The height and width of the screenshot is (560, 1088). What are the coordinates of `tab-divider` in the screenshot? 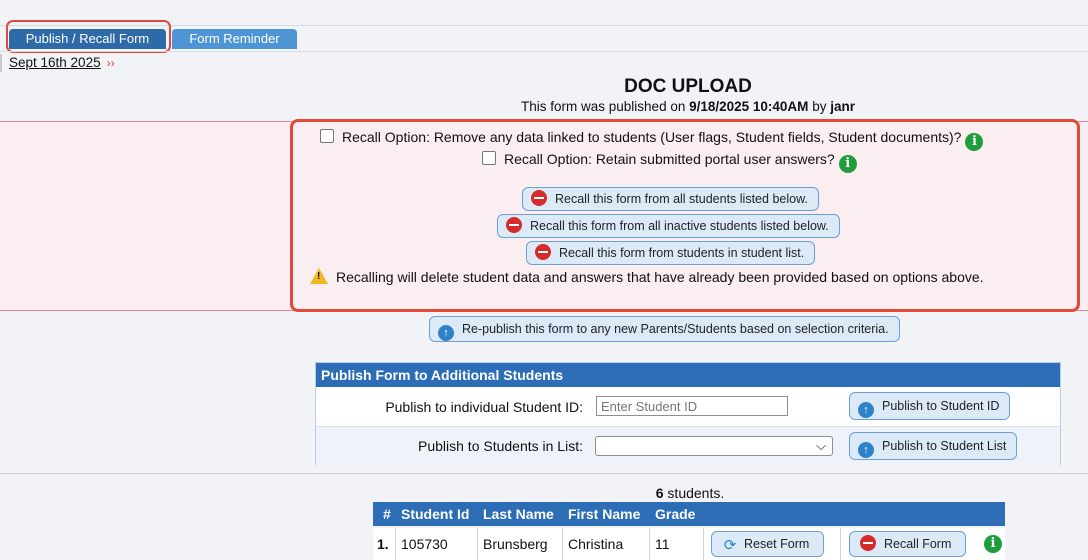 It's located at (544, 51).